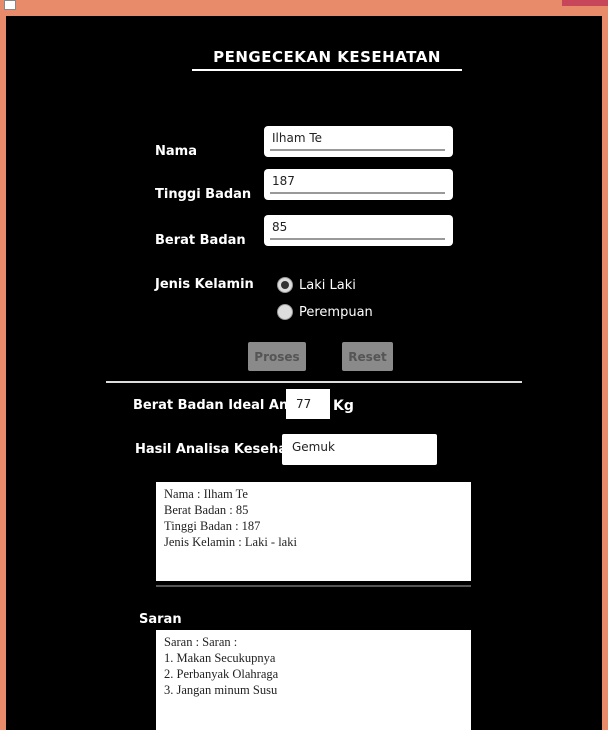  Describe the element at coordinates (204, 284) in the screenshot. I see `gender-label: Jenis Kelamin` at that location.